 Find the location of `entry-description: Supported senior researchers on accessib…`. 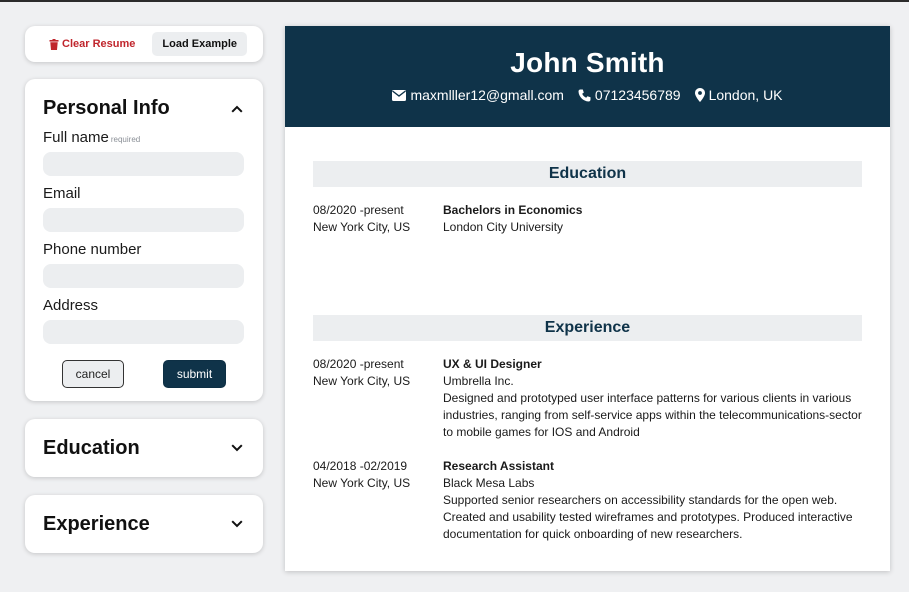

entry-description: Supported senior researchers on accessib… is located at coordinates (648, 517).